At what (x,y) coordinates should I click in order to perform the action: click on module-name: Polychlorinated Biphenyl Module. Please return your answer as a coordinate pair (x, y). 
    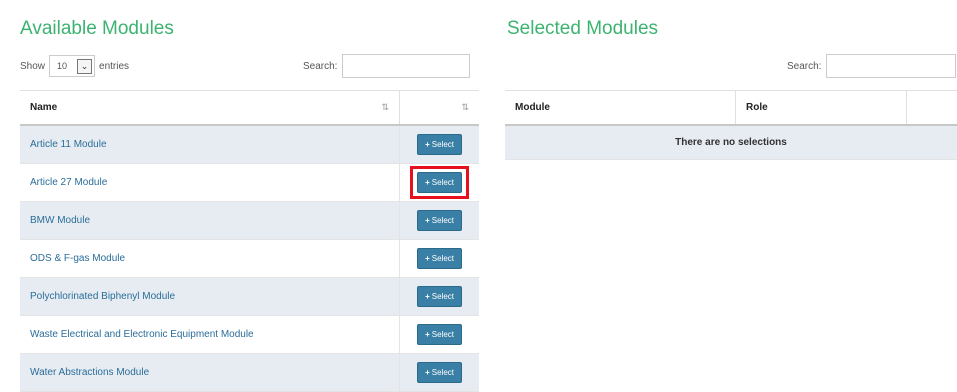
    Looking at the image, I should click on (210, 297).